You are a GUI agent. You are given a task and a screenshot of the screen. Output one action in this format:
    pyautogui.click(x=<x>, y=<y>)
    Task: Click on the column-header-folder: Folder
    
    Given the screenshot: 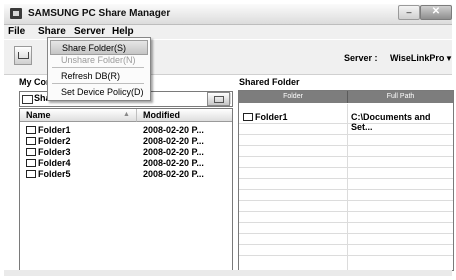 What is the action you would take?
    pyautogui.click(x=293, y=97)
    